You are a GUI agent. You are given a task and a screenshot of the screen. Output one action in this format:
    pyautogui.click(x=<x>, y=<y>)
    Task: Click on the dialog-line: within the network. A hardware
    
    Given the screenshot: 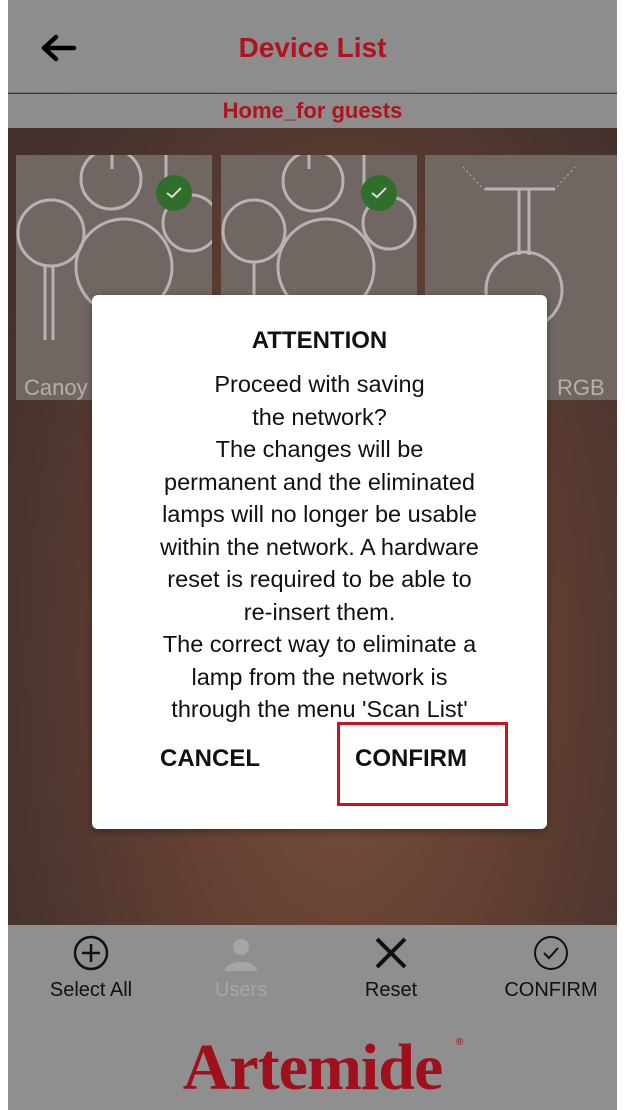 What is the action you would take?
    pyautogui.click(x=319, y=546)
    